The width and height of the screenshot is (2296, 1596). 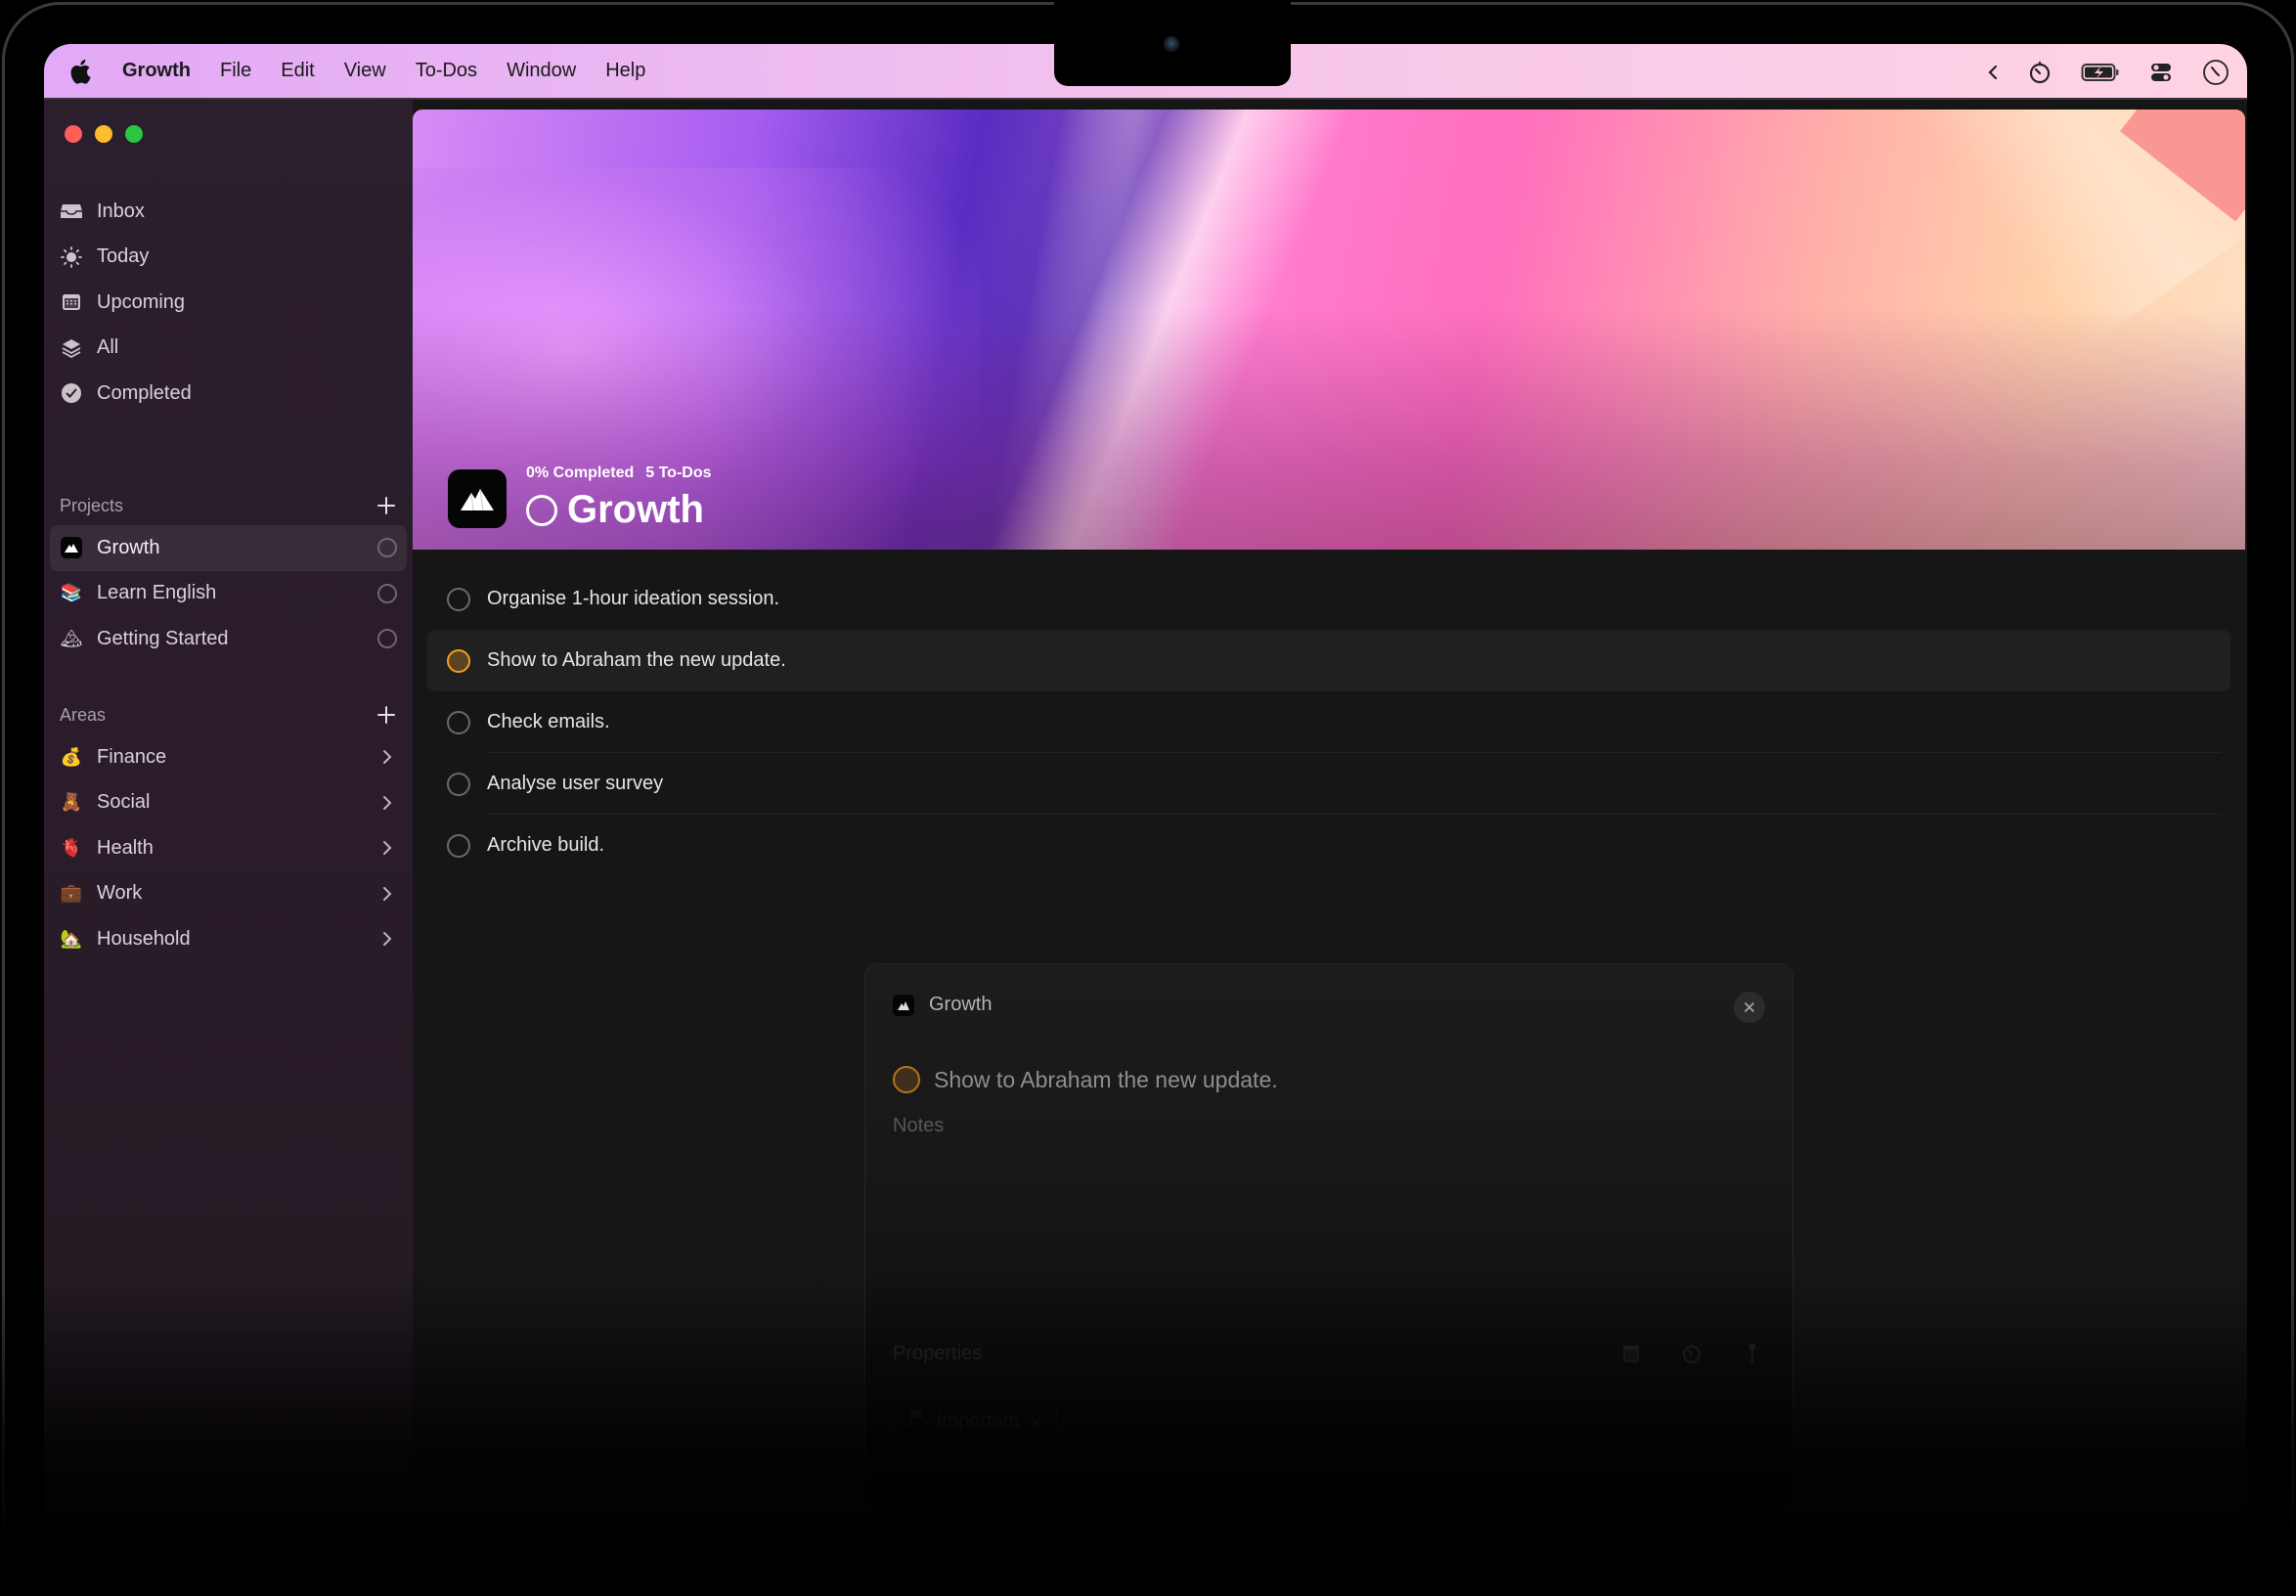 What do you see at coordinates (1328, 845) in the screenshot?
I see `todo-item: Archive build.` at bounding box center [1328, 845].